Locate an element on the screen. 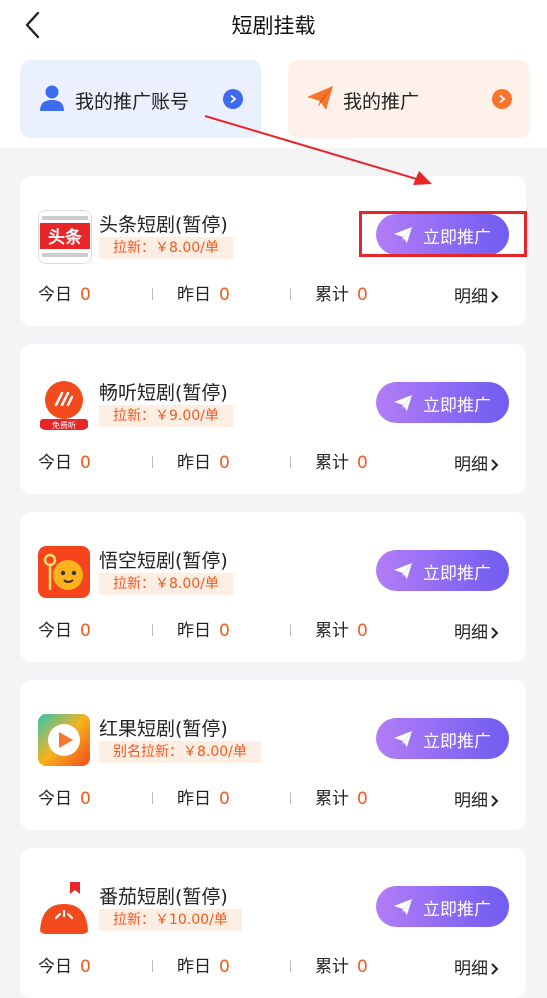 The width and height of the screenshot is (547, 998). drama-name: 悟空短剧(暂停) is located at coordinates (163, 561).